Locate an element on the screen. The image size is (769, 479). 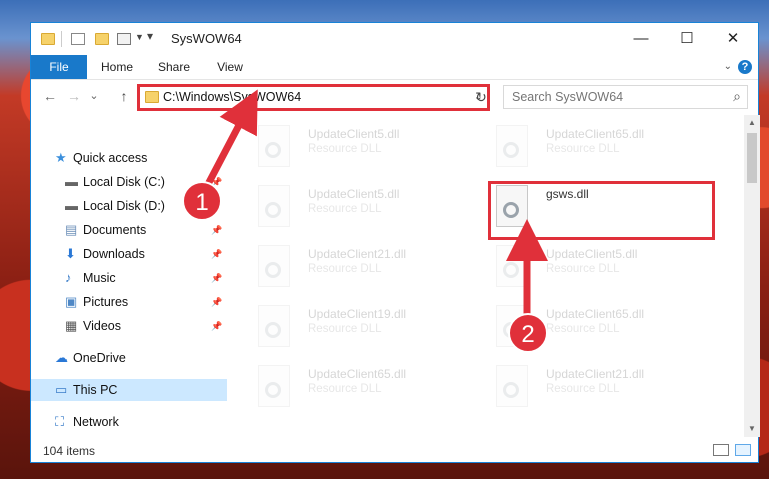
callout-1: 1 is located at coordinates (202, 201).